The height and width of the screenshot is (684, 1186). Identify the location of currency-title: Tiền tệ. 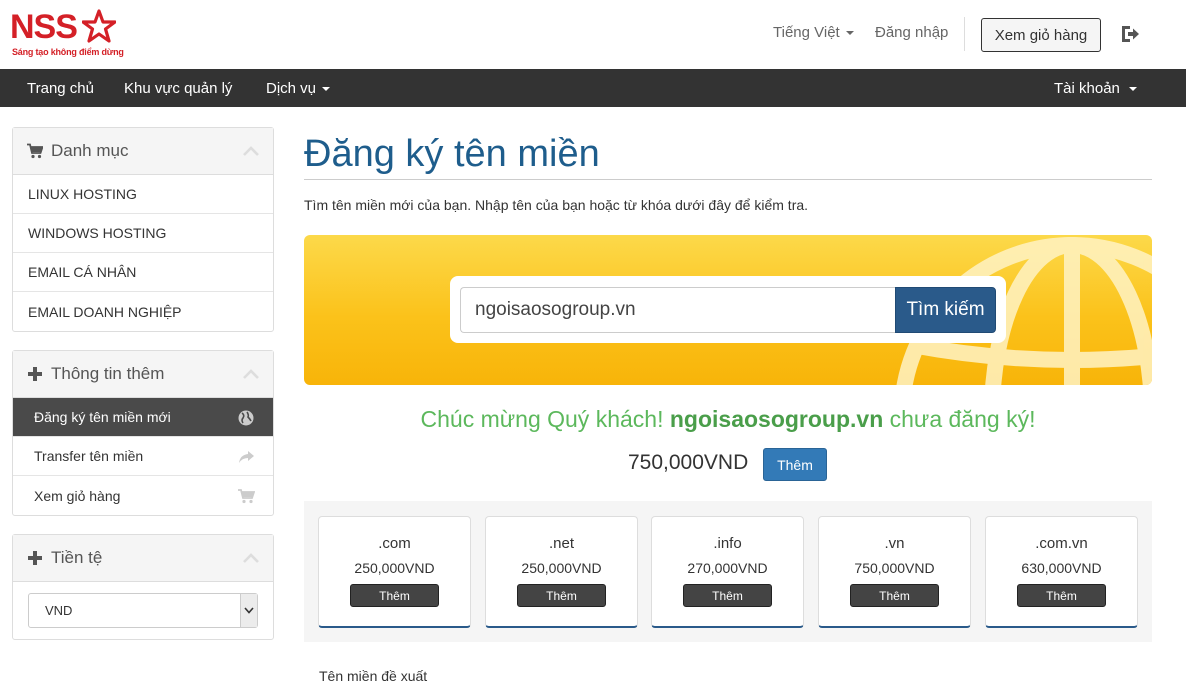
(77, 557).